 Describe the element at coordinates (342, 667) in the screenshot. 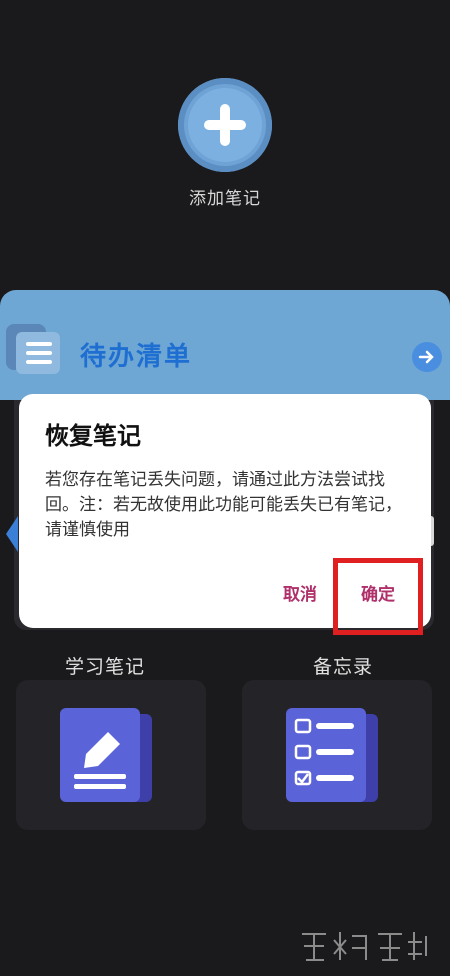

I see `memo-label: 备忘录` at that location.